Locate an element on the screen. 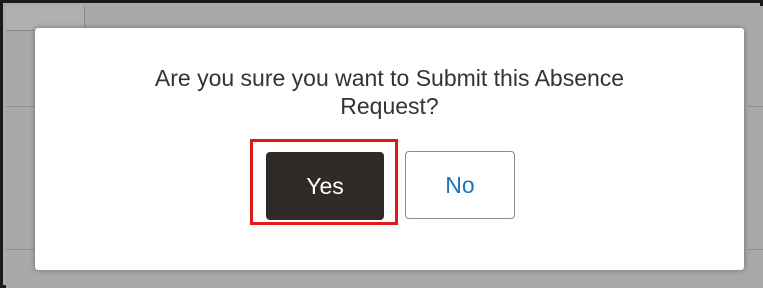 The width and height of the screenshot is (763, 288). yes-button: Yes is located at coordinates (325, 186).